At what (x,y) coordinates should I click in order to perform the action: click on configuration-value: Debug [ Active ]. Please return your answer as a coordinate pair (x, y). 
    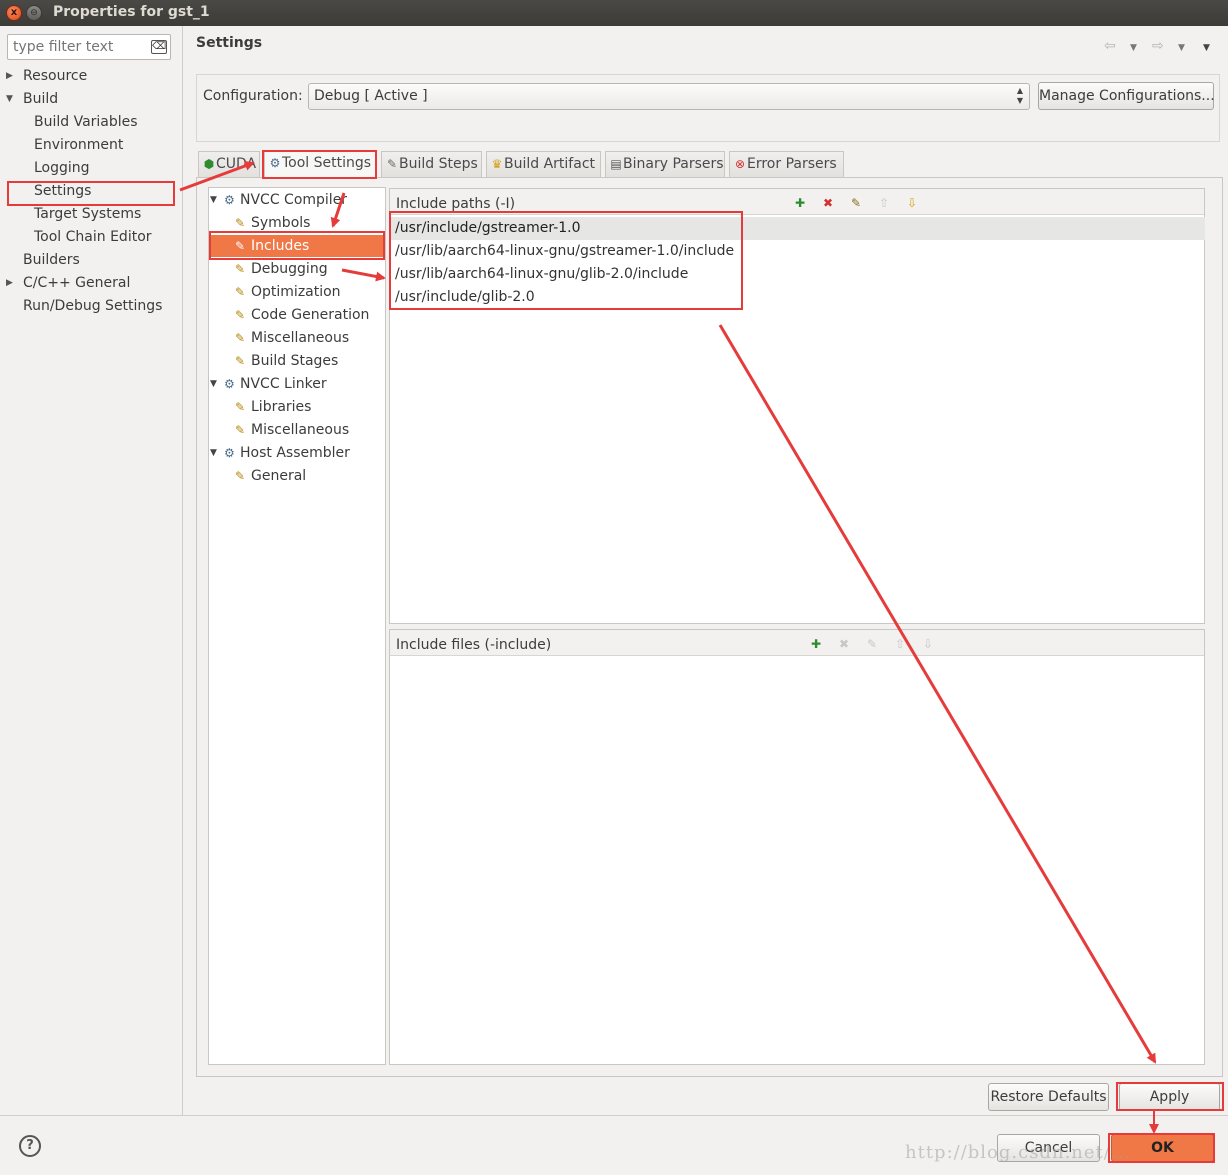
    Looking at the image, I should click on (371, 96).